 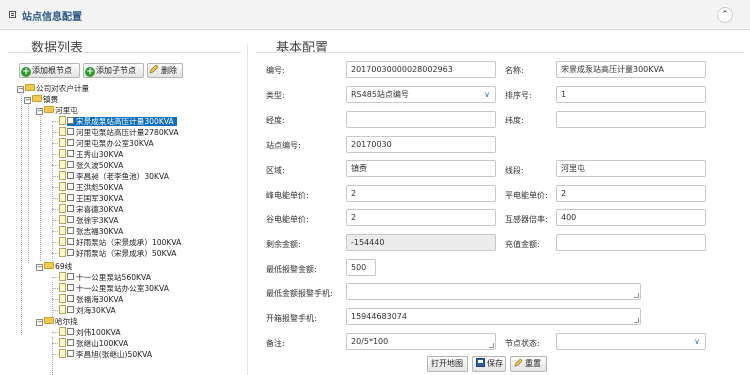 What do you see at coordinates (115, 132) in the screenshot?
I see `tree-leaf: 河里屯泵站高压计量2780KVA` at bounding box center [115, 132].